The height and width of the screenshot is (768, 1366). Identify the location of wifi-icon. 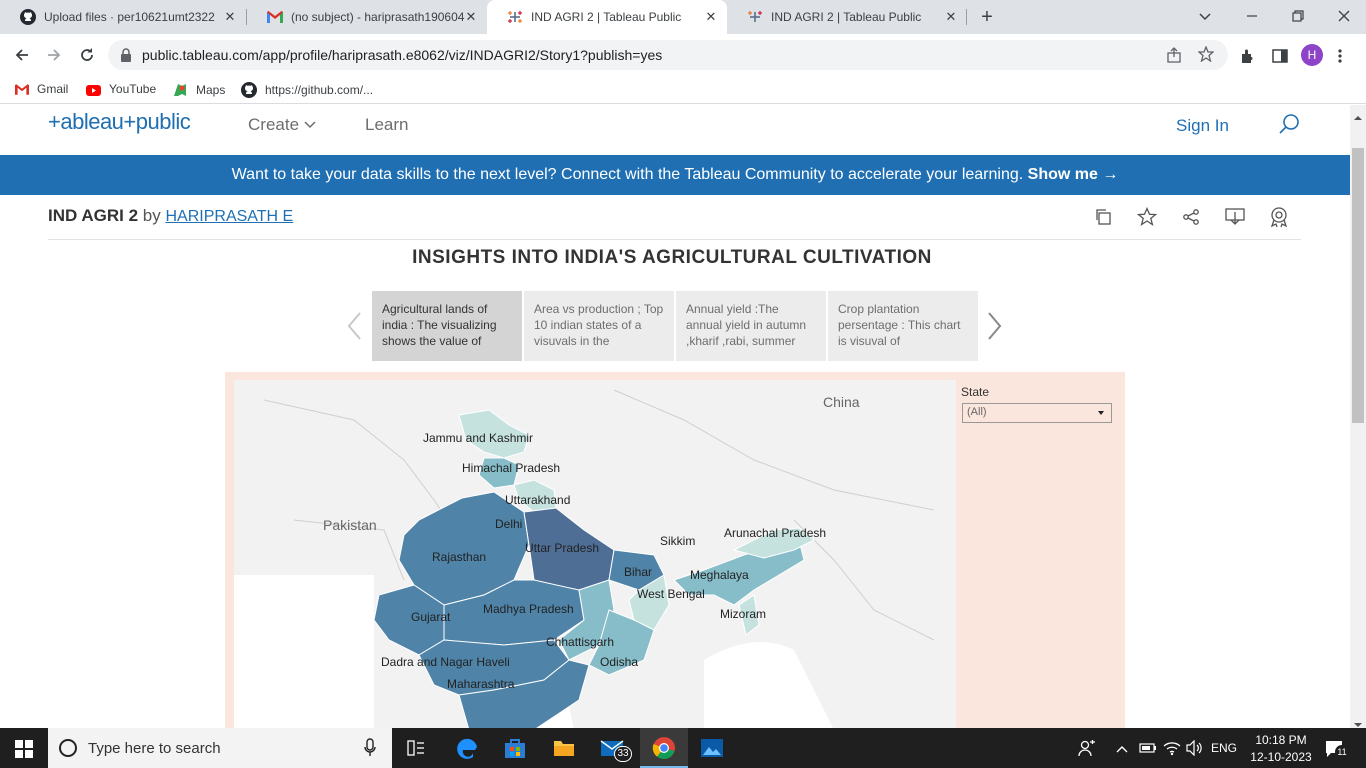
(1172, 748).